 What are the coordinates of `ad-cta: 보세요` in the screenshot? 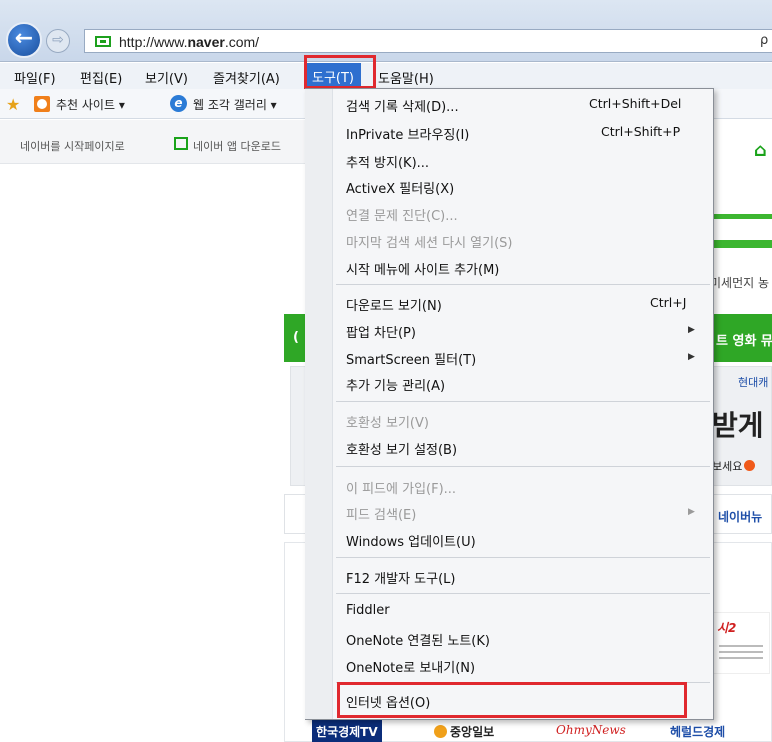 It's located at (734, 466).